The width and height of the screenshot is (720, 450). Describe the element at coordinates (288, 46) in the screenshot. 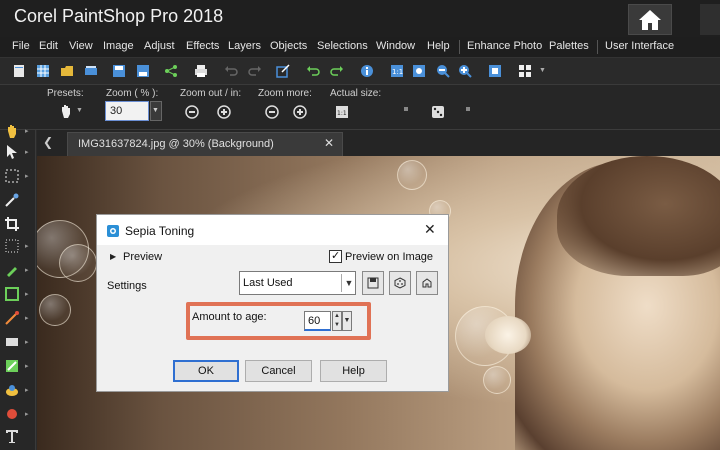

I see `menu-objects: Objects` at that location.